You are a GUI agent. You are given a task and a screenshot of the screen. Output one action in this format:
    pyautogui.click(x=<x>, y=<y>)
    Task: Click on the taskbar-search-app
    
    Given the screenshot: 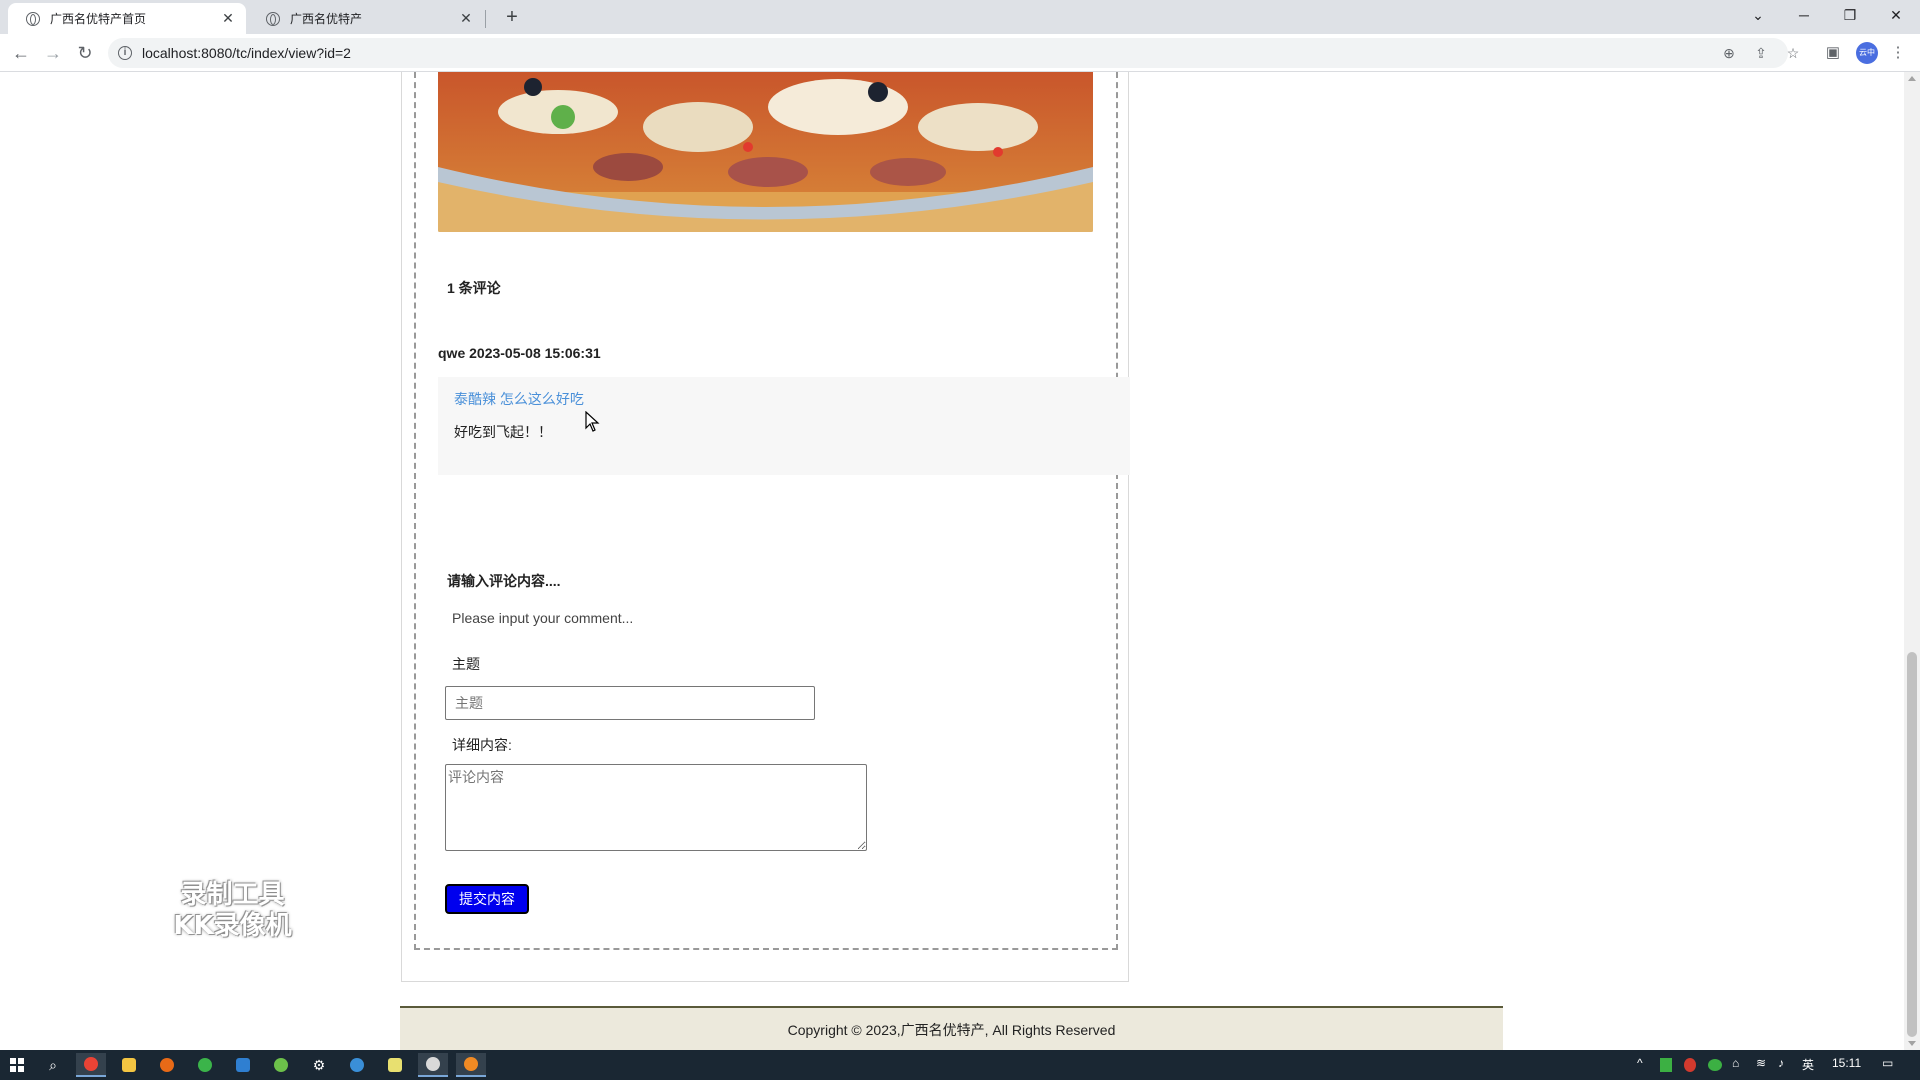 What is the action you would take?
    pyautogui.click(x=167, y=1065)
    